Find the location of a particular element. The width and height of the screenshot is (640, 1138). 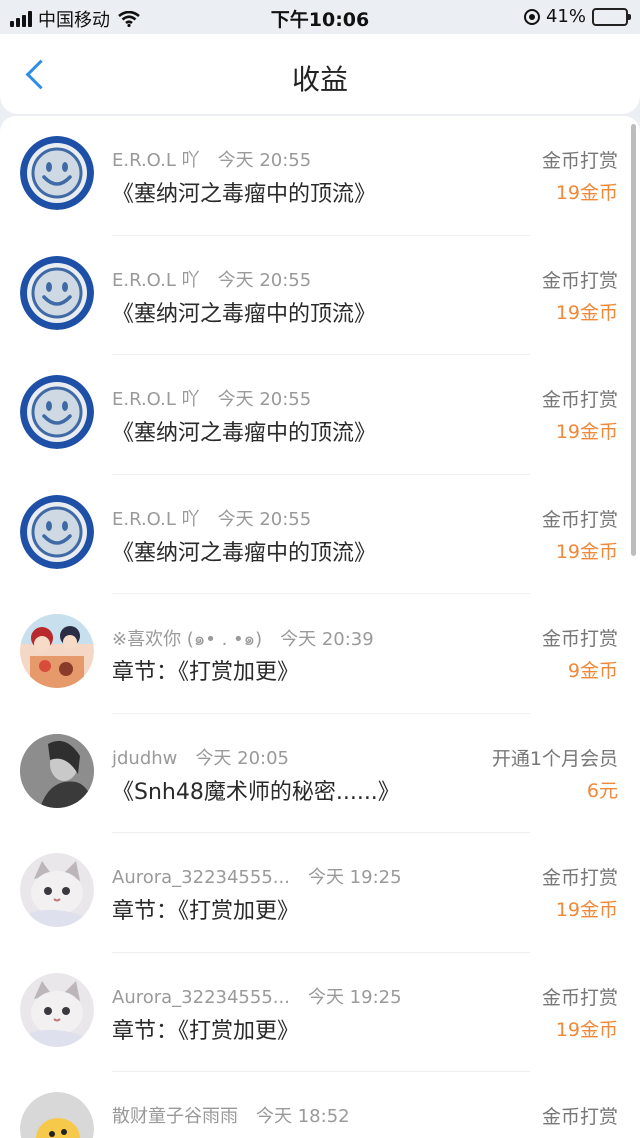

status-bar: 中国移动 下午10:06 41% is located at coordinates (320, 17).